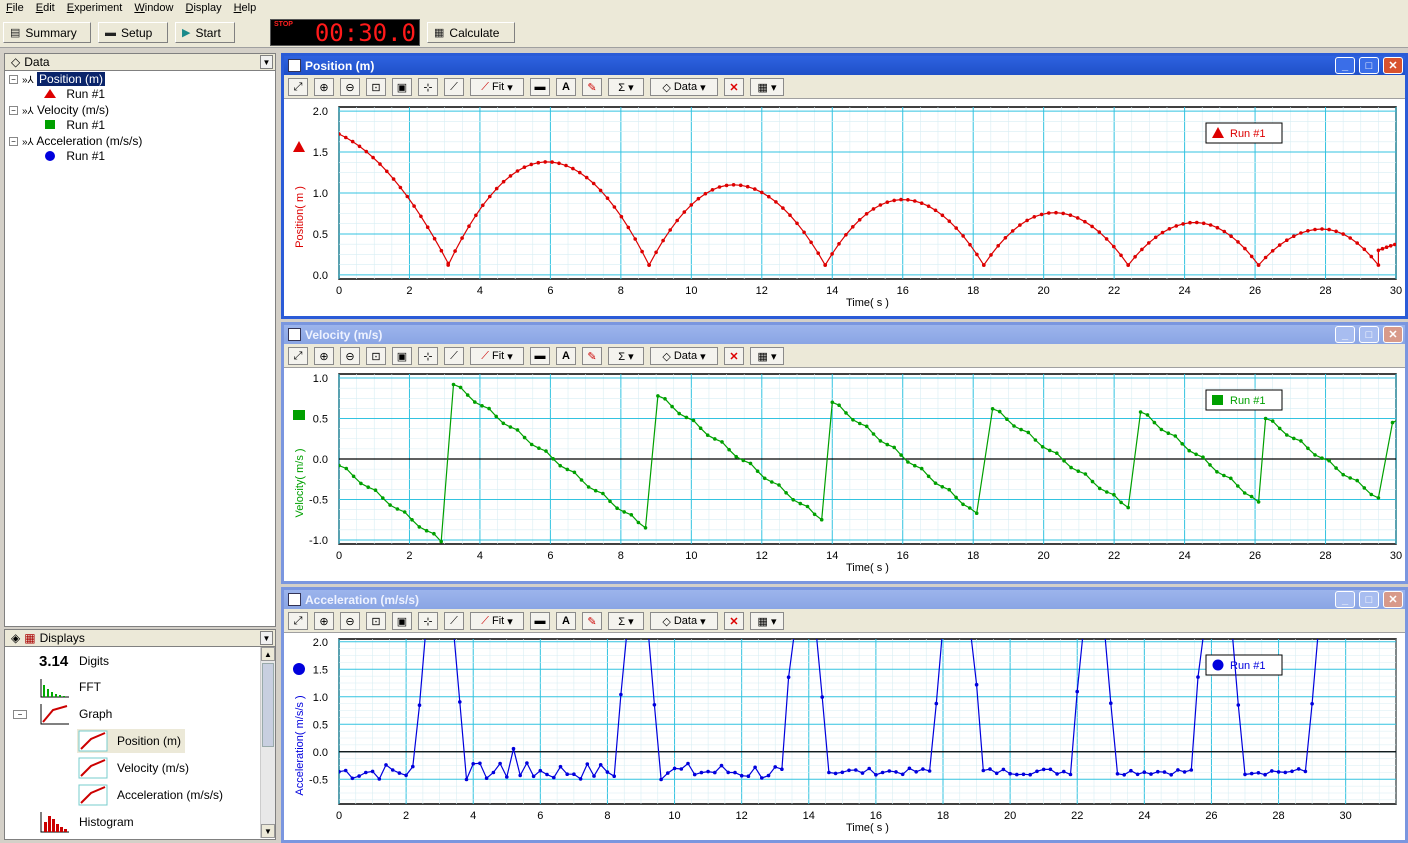 The width and height of the screenshot is (1408, 843). I want to click on window-titlebar: Acceleration (m/s/s) _ □ ✕, so click(844, 599).